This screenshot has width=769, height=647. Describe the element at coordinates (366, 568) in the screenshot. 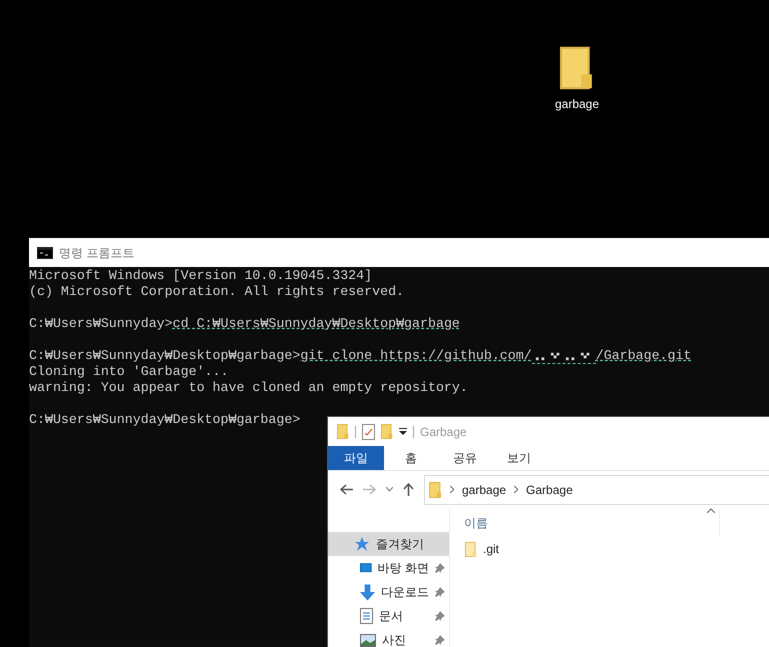

I see `monitor-icon` at that location.